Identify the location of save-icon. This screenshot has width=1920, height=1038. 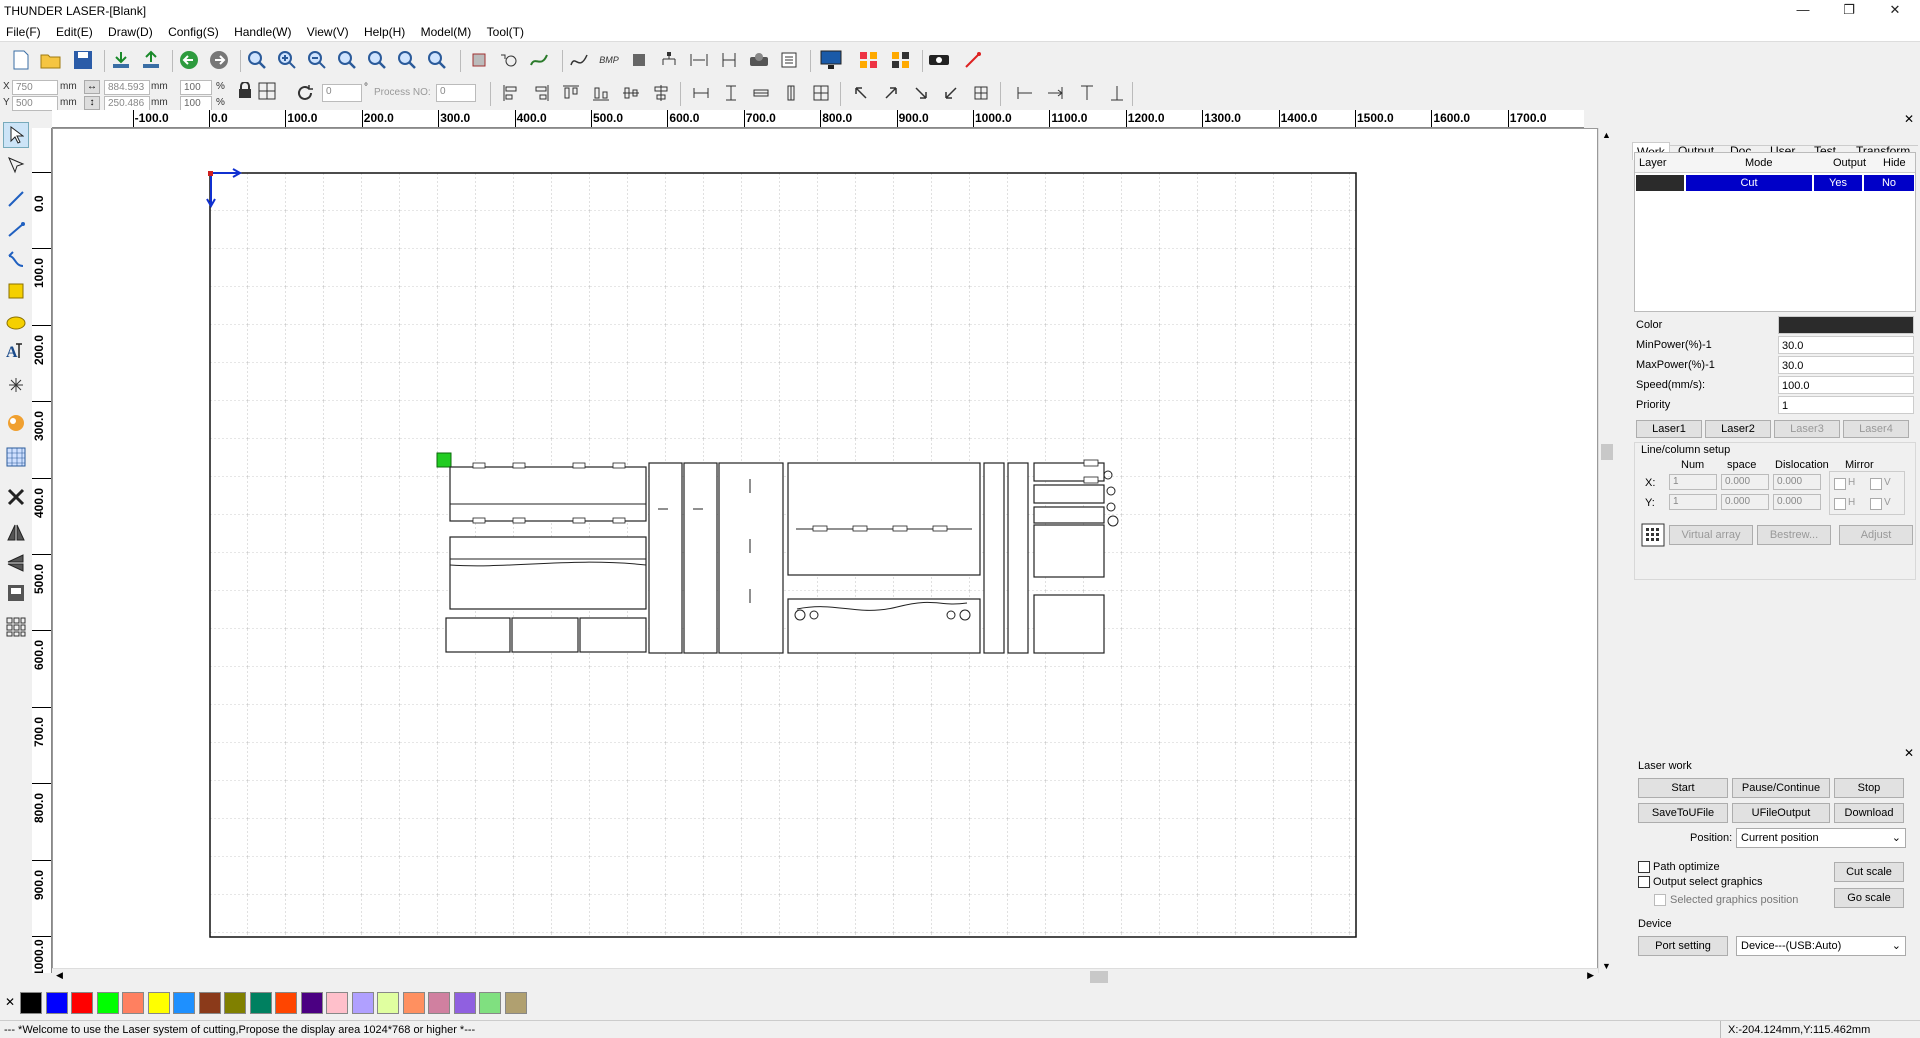
(83, 60).